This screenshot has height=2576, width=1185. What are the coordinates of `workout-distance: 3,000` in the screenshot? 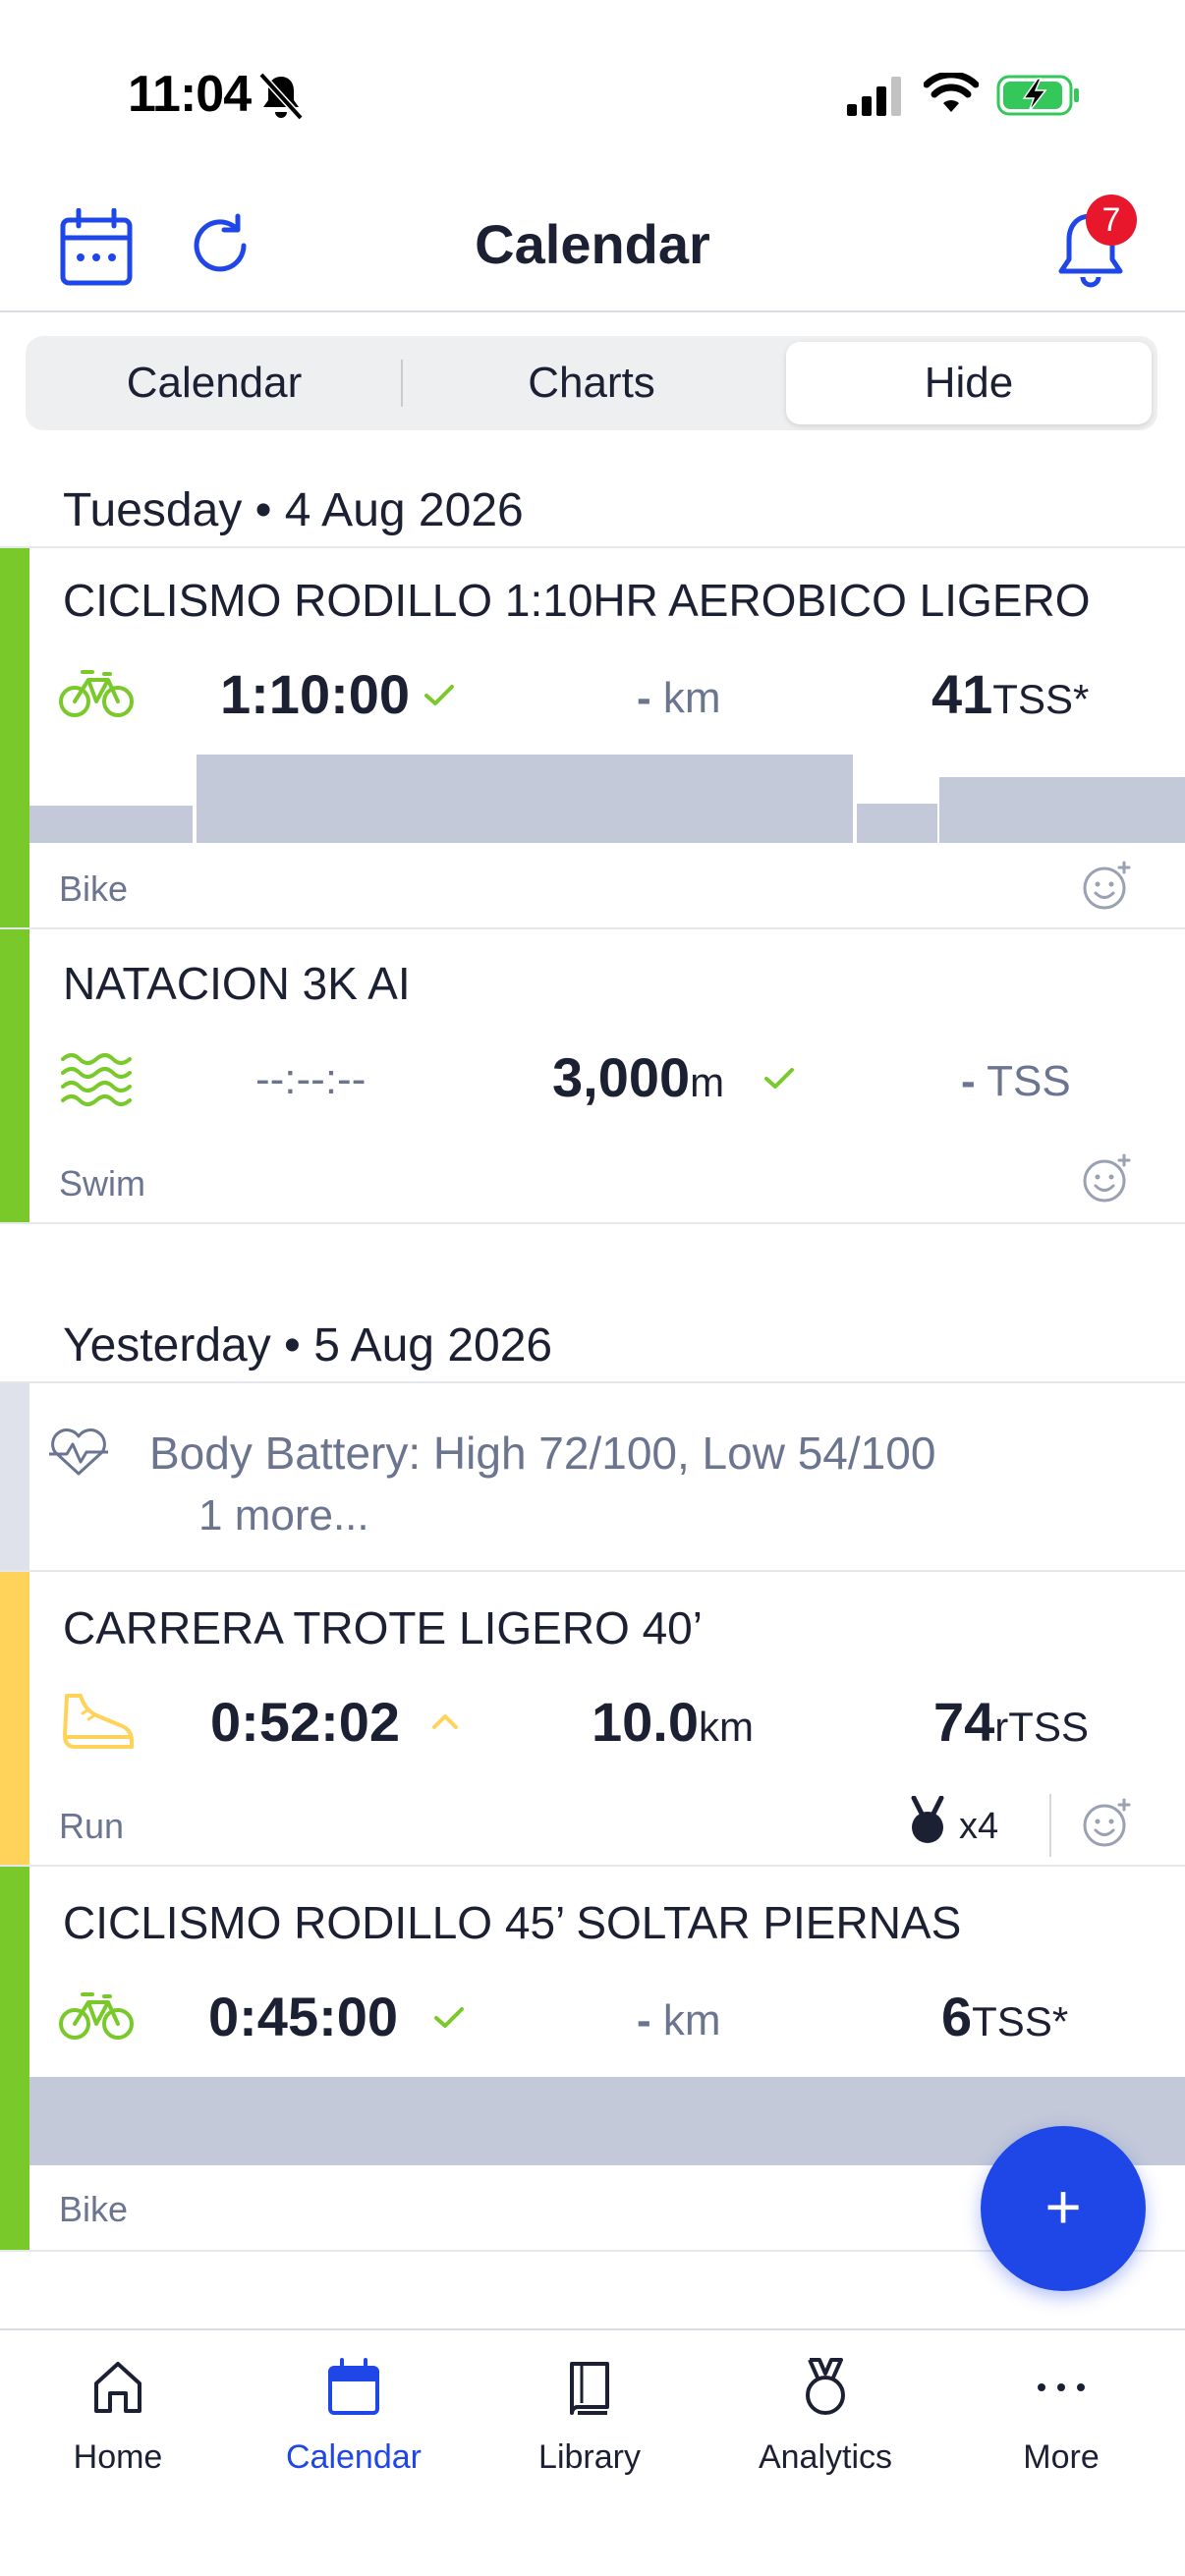 It's located at (622, 1077).